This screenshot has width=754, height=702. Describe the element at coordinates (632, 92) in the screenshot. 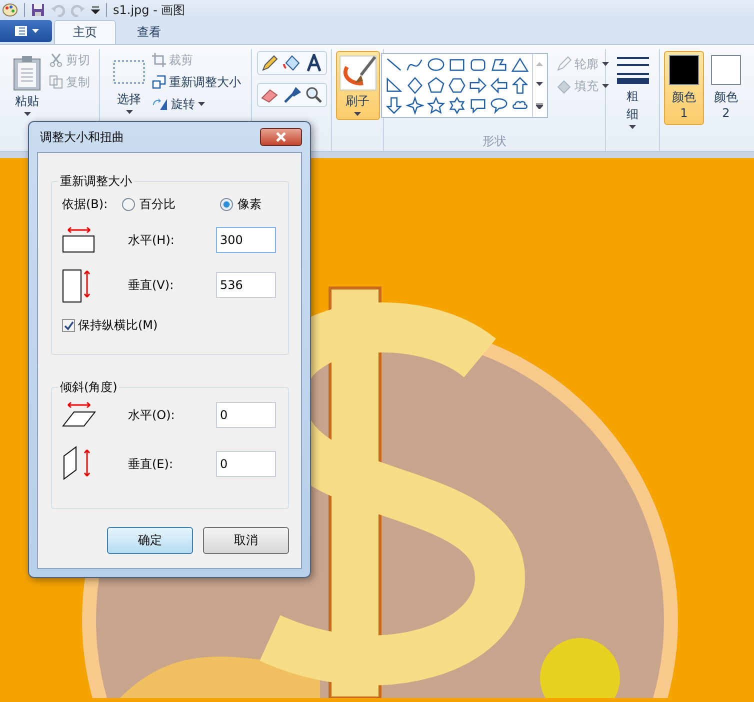

I see `size-button: 粗细` at that location.